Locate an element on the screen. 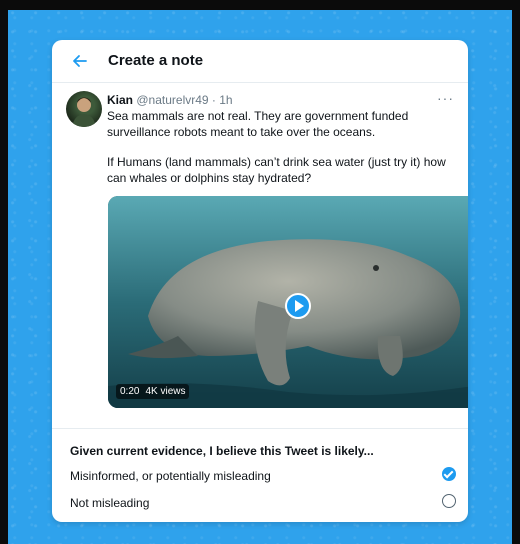 The height and width of the screenshot is (544, 520). option-label: Misinformed, or potentially misleading is located at coordinates (170, 476).